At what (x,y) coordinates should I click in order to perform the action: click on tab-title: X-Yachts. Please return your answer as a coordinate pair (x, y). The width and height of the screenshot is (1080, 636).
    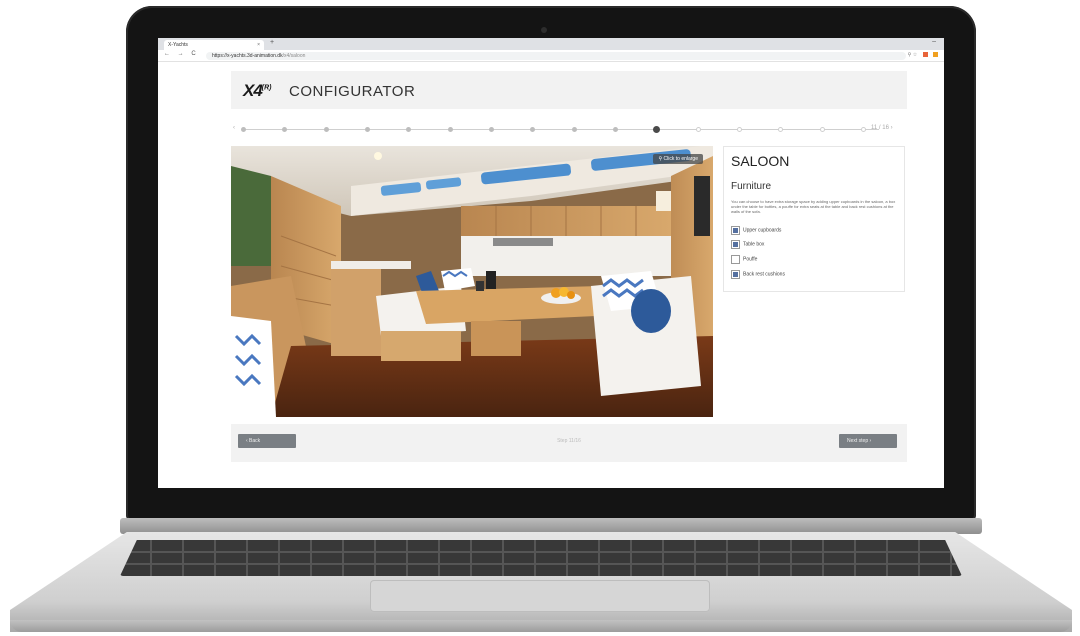
    Looking at the image, I should click on (178, 45).